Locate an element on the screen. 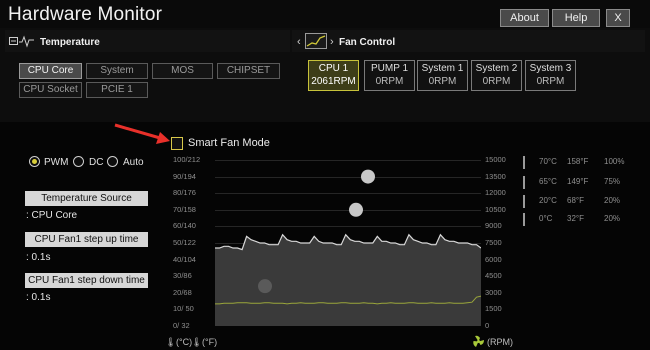 Image resolution: width=650 pixels, height=350 pixels. step-up-time-value: : 0.1s is located at coordinates (38, 257).